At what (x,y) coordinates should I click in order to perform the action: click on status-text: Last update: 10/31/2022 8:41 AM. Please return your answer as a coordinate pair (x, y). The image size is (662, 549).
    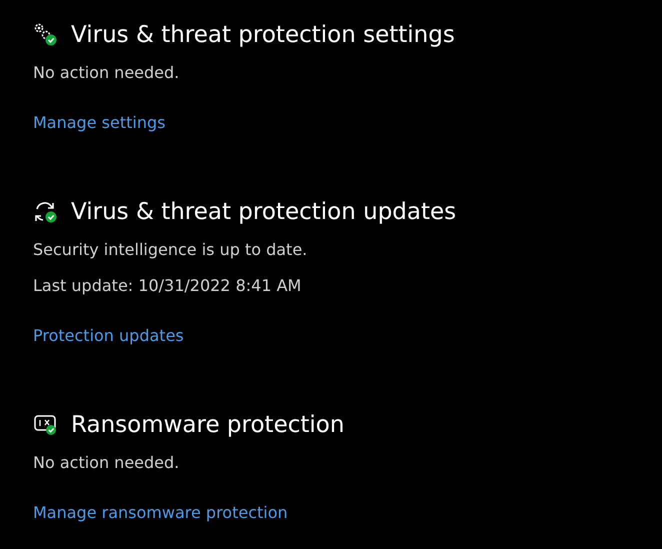
    Looking at the image, I should click on (167, 286).